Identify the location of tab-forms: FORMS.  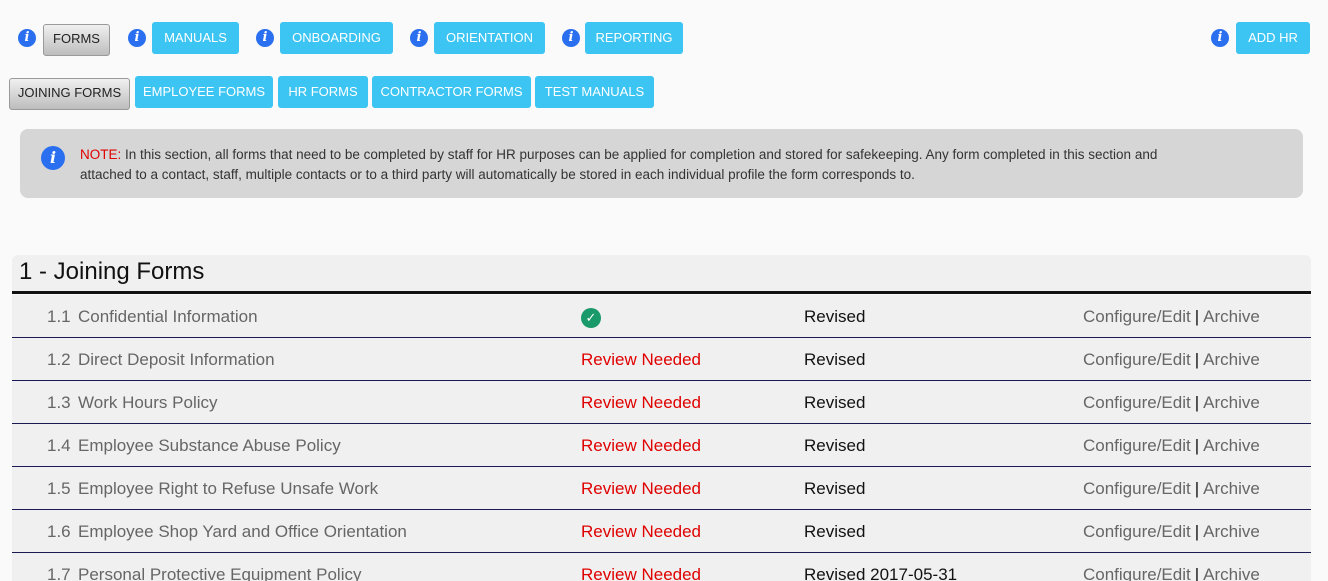
(76, 40).